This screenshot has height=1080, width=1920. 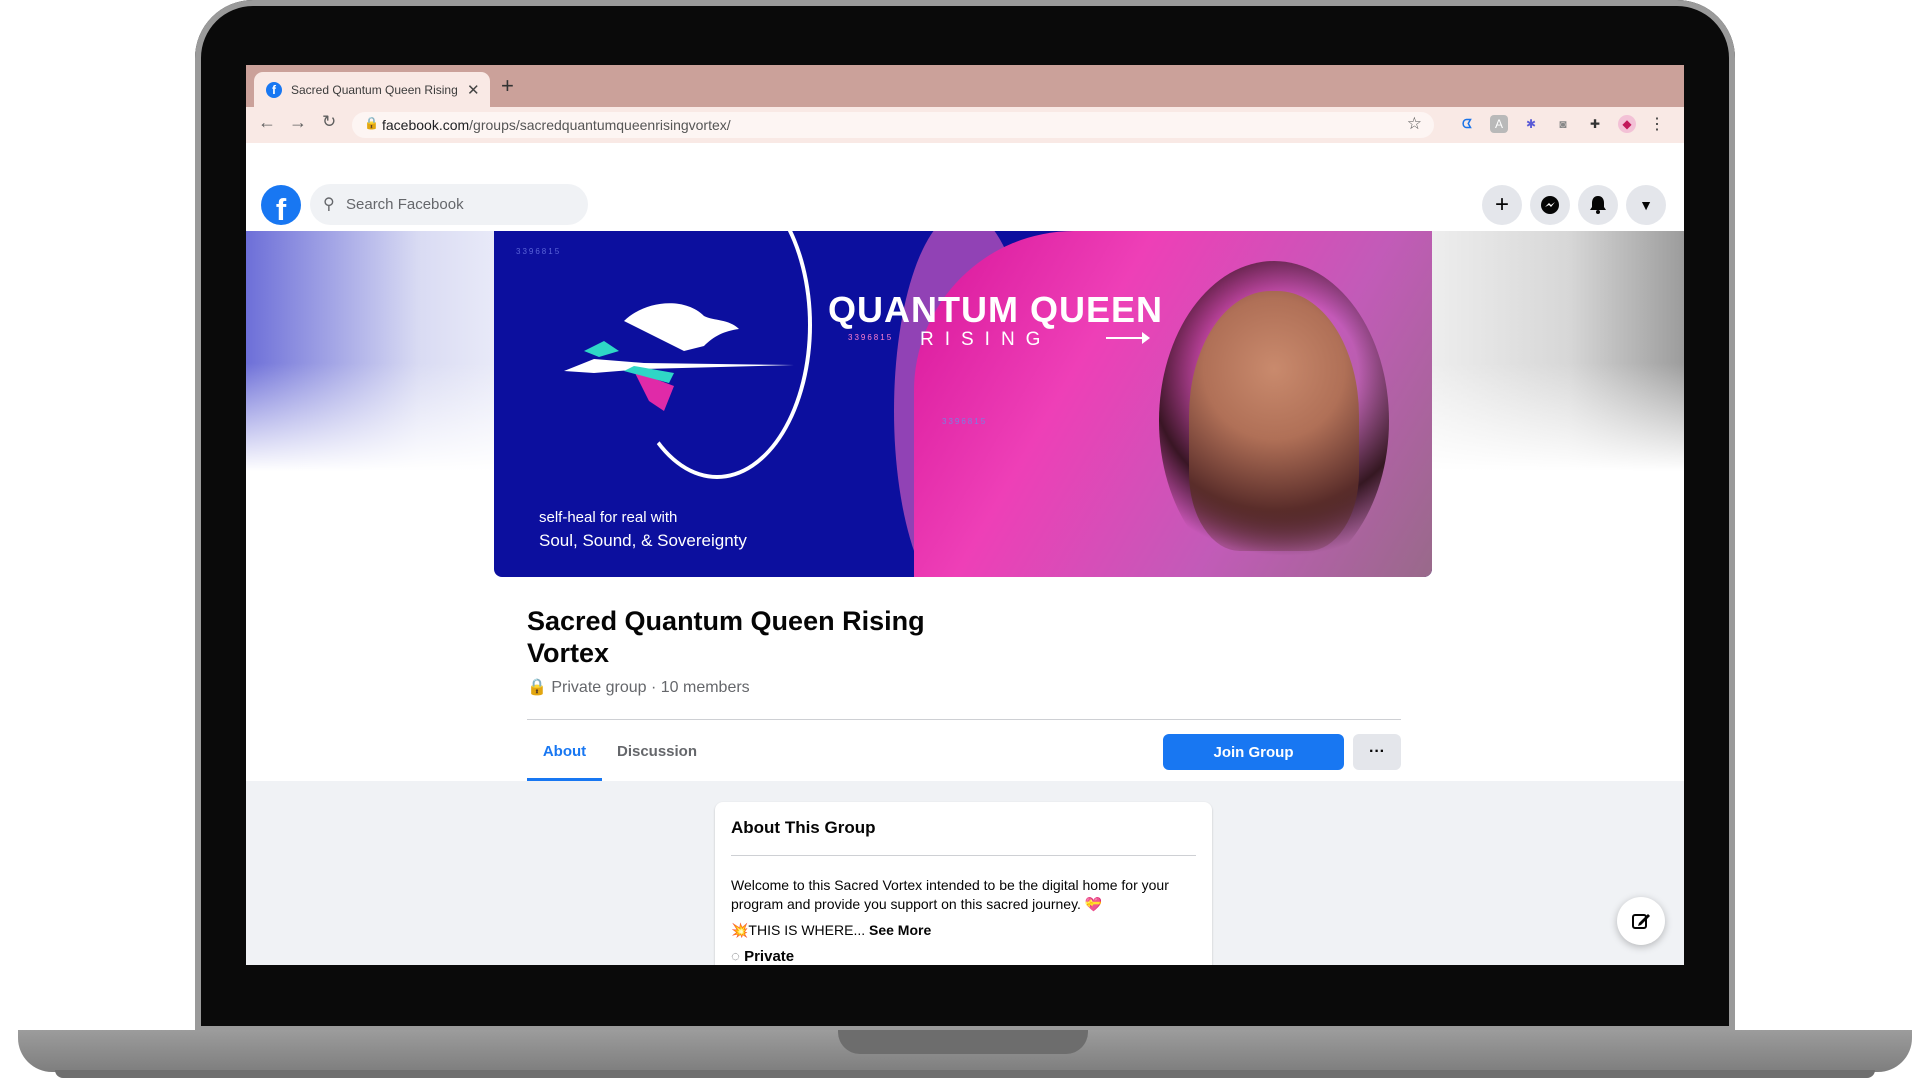 What do you see at coordinates (298, 122) in the screenshot?
I see `forward-icon: →` at bounding box center [298, 122].